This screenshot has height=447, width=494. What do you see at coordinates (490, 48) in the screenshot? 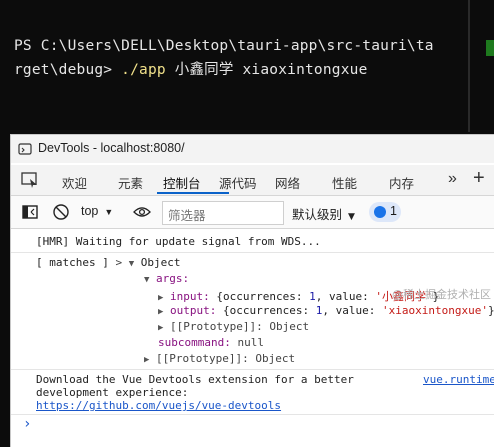
I see `secondary-terminal-tab` at bounding box center [490, 48].